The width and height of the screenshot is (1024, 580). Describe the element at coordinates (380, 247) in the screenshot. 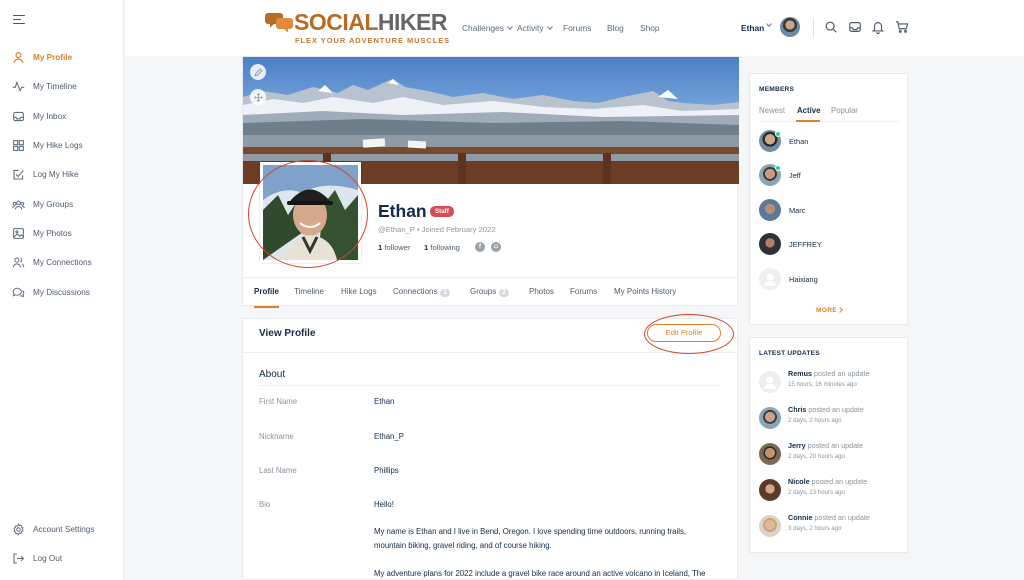

I see `followers-number: 1` at that location.